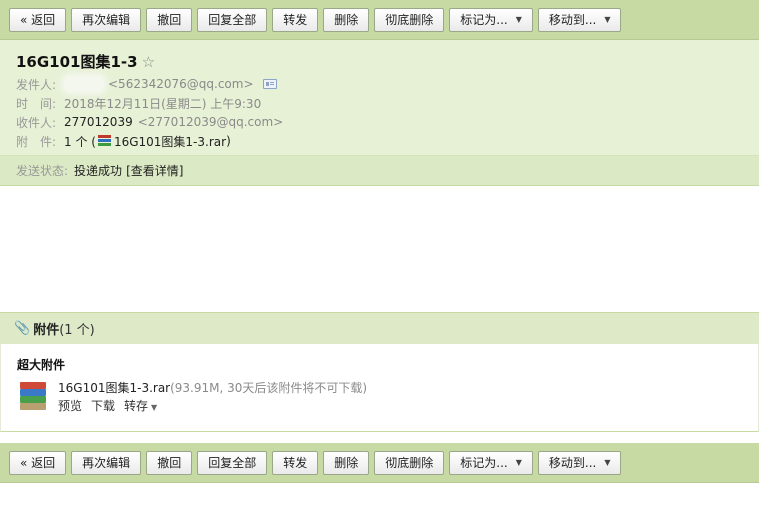 This screenshot has width=759, height=510. I want to click on recipient-name: 277012039, so click(98, 122).